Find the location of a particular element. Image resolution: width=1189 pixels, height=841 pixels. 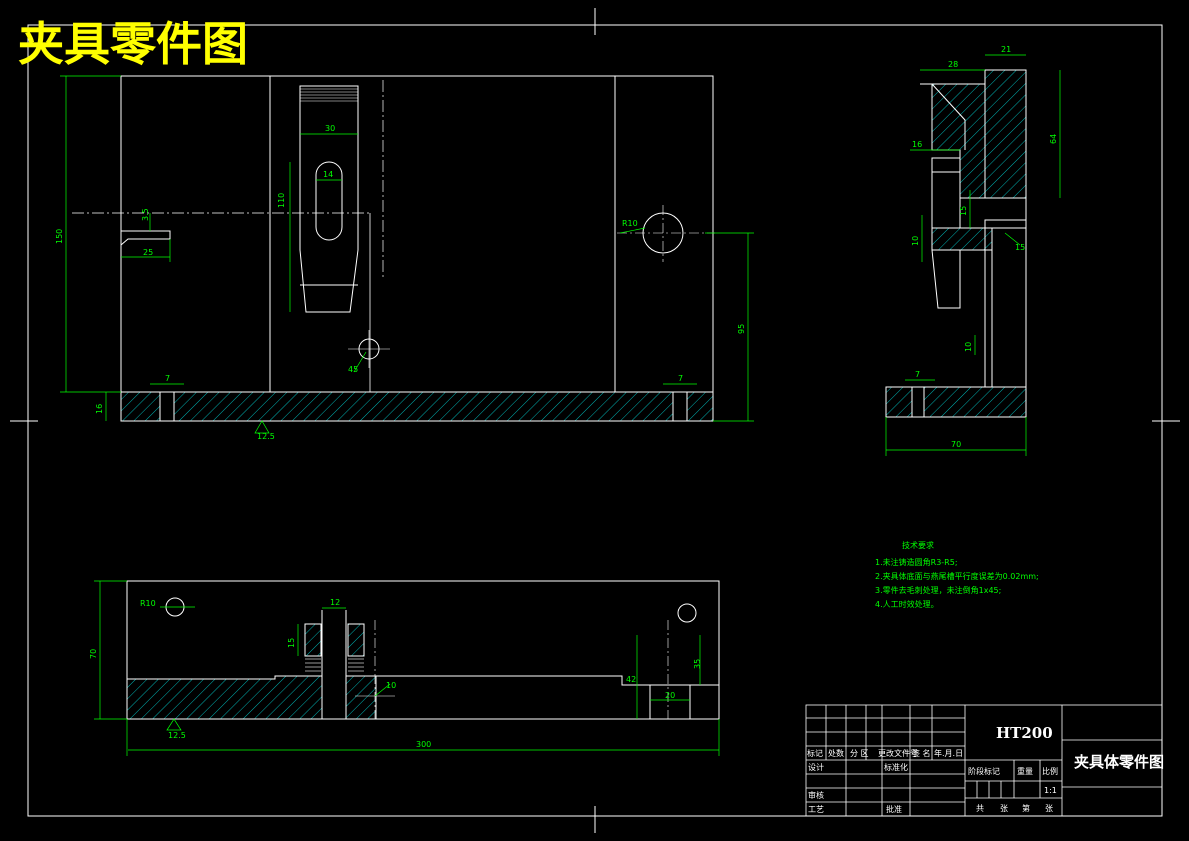

dim-counterbore-left: 7 is located at coordinates (167, 378).